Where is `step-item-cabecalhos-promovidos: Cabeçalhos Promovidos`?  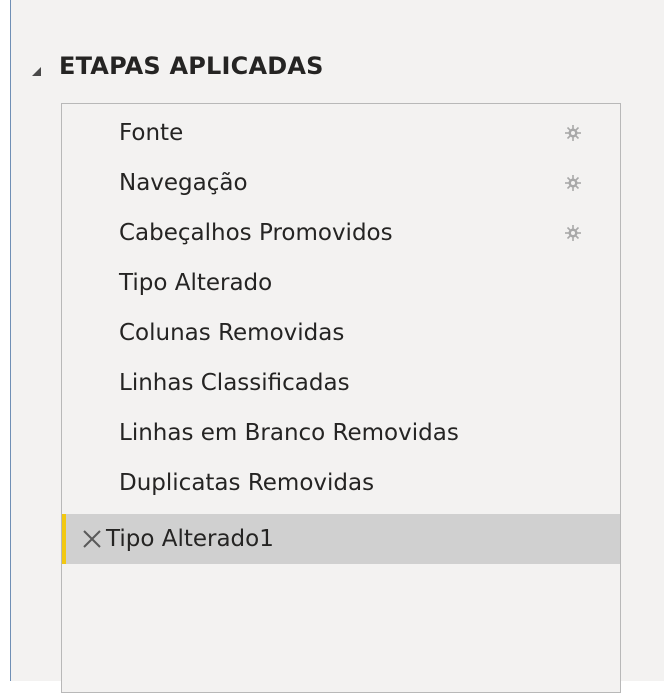 step-item-cabecalhos-promovidos: Cabeçalhos Promovidos is located at coordinates (341, 233).